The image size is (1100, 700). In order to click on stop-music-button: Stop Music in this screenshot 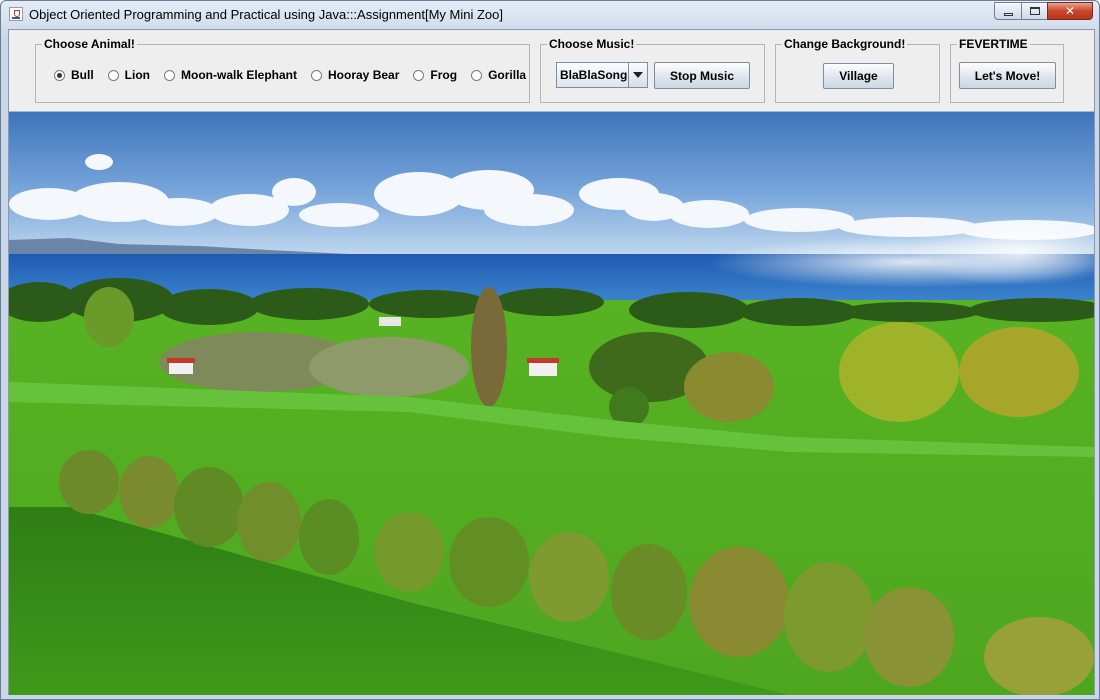, I will do `click(702, 75)`.